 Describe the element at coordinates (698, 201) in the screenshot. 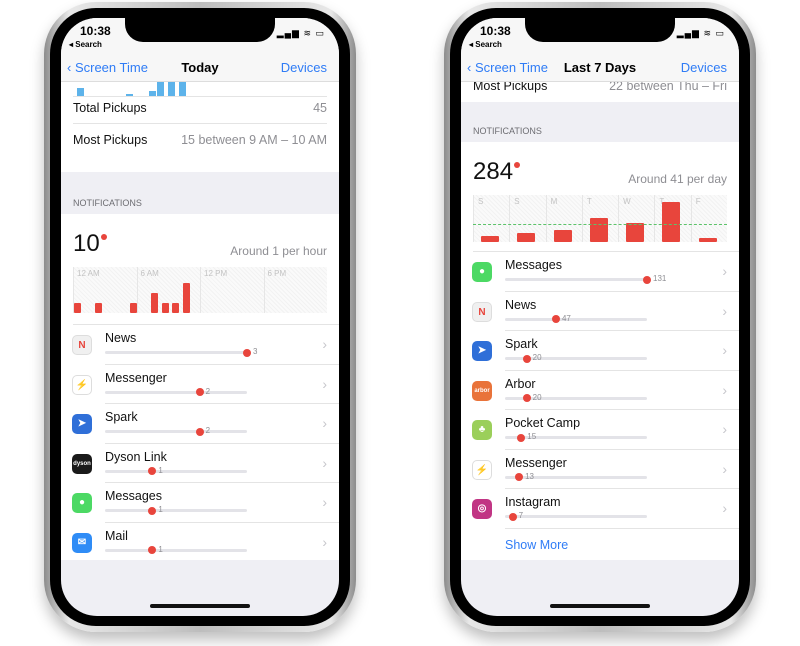

I see `chart-day-label: F` at that location.